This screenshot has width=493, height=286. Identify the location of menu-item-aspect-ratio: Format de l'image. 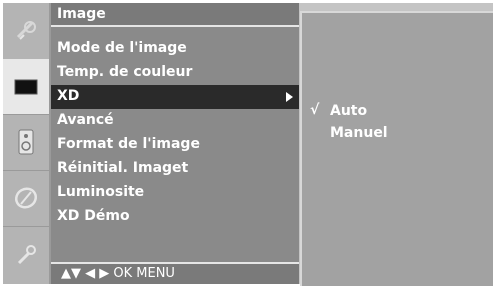
(175, 145).